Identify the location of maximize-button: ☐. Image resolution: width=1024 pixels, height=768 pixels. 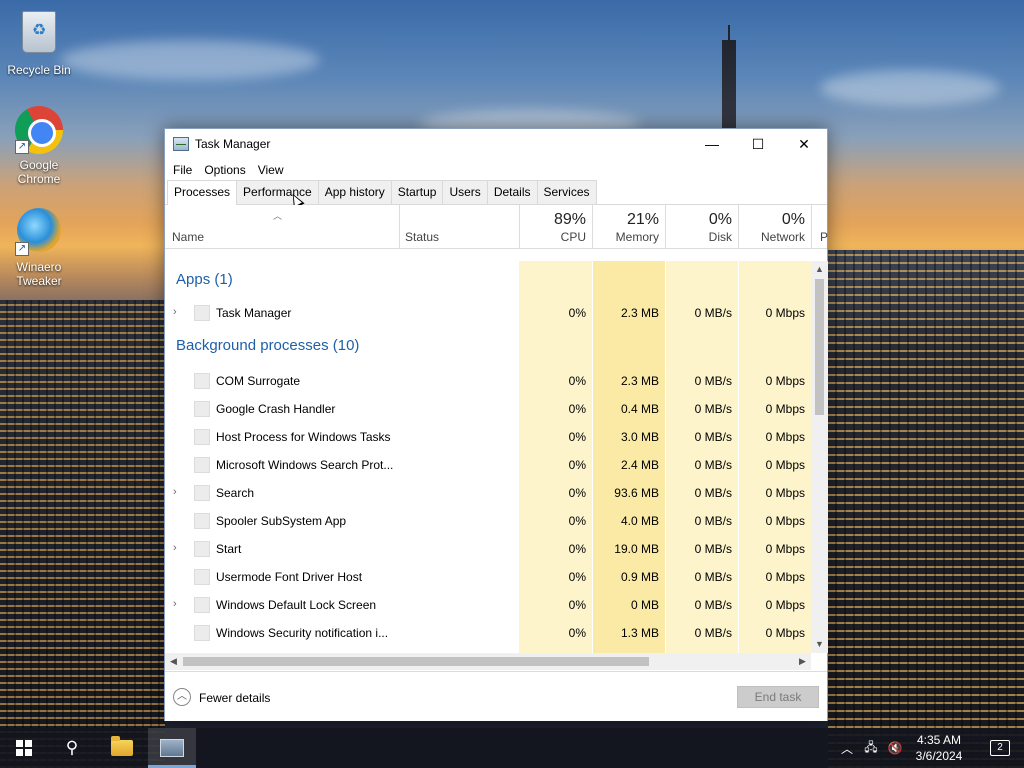
(758, 144).